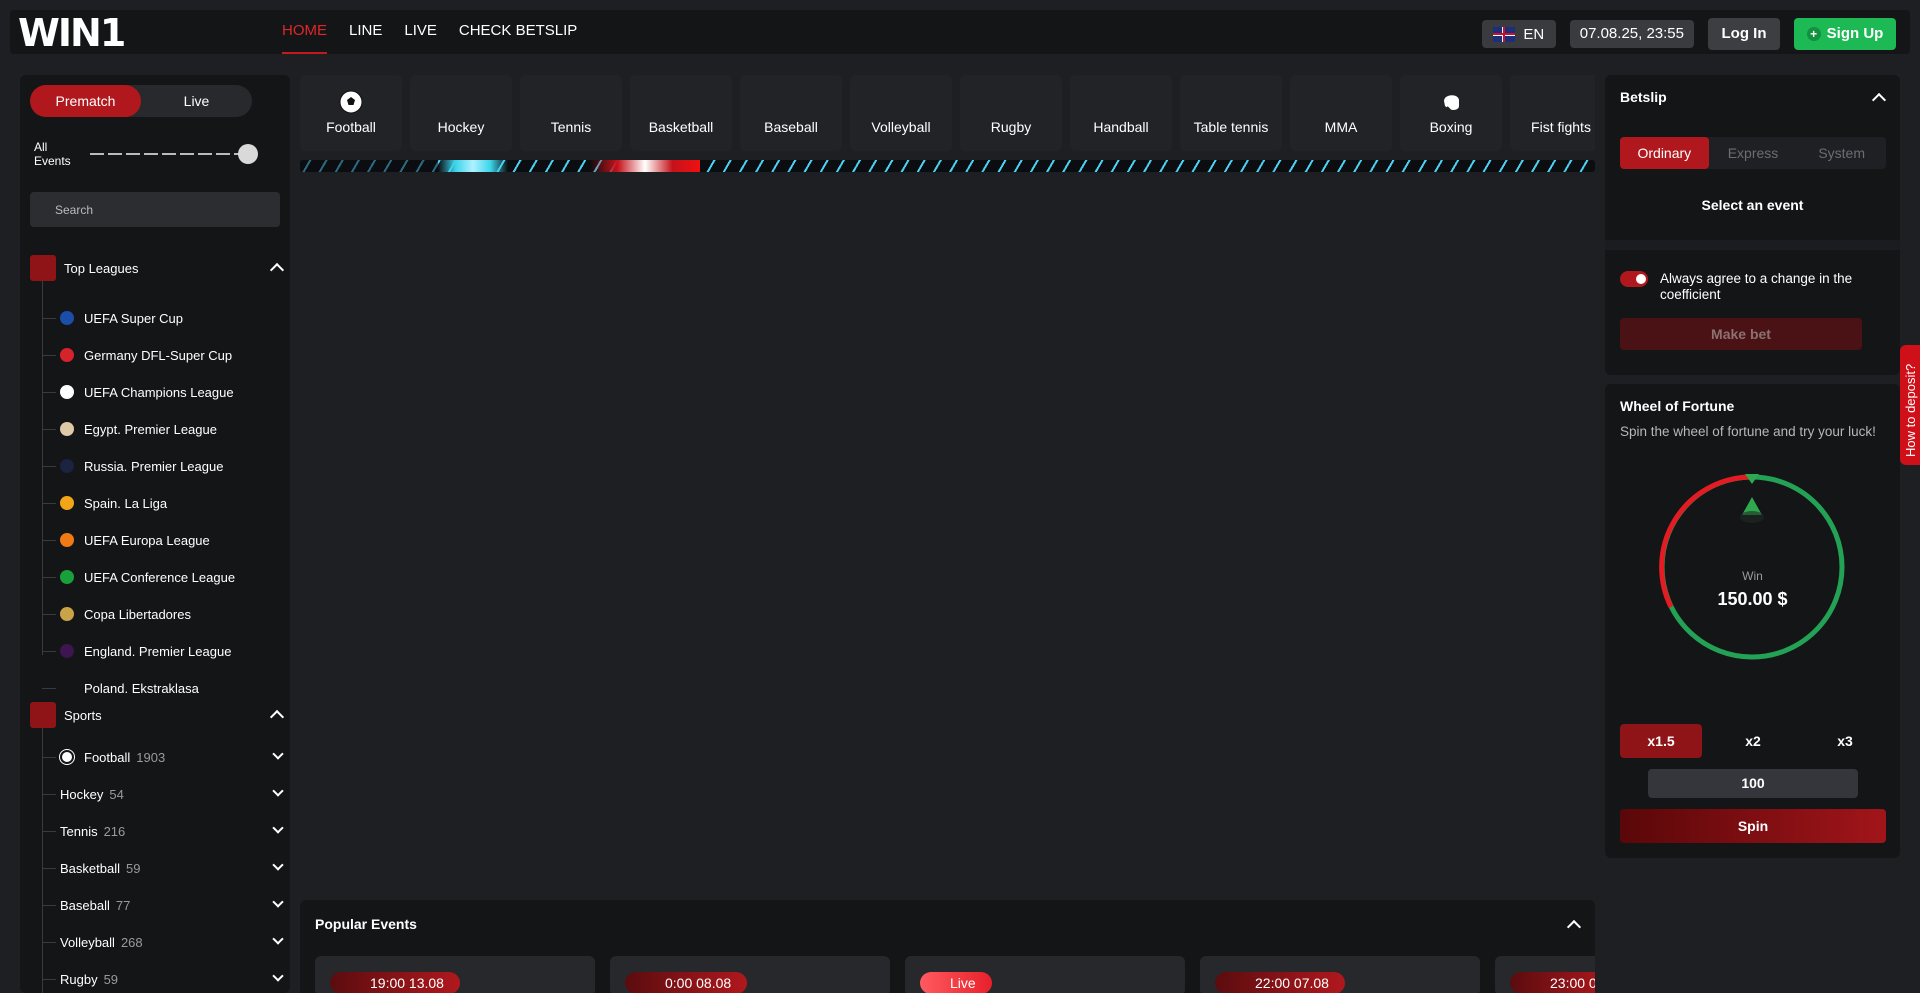 The image size is (1920, 993). Describe the element at coordinates (1752, 245) in the screenshot. I see `divider` at that location.